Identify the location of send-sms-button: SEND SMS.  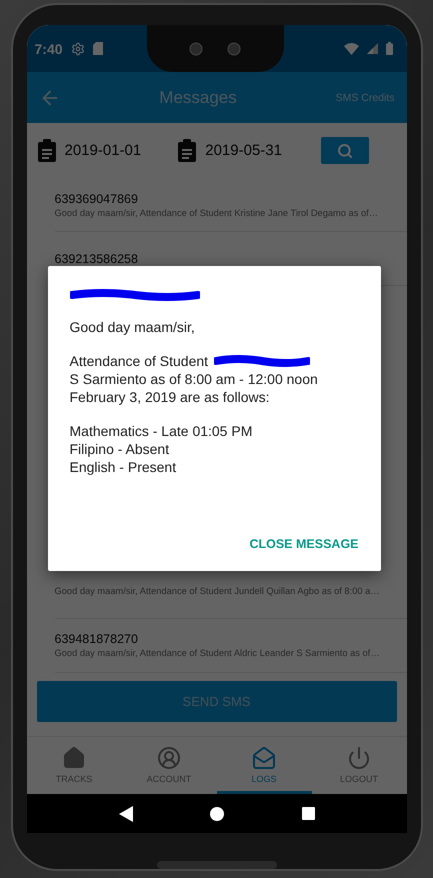
(216, 701).